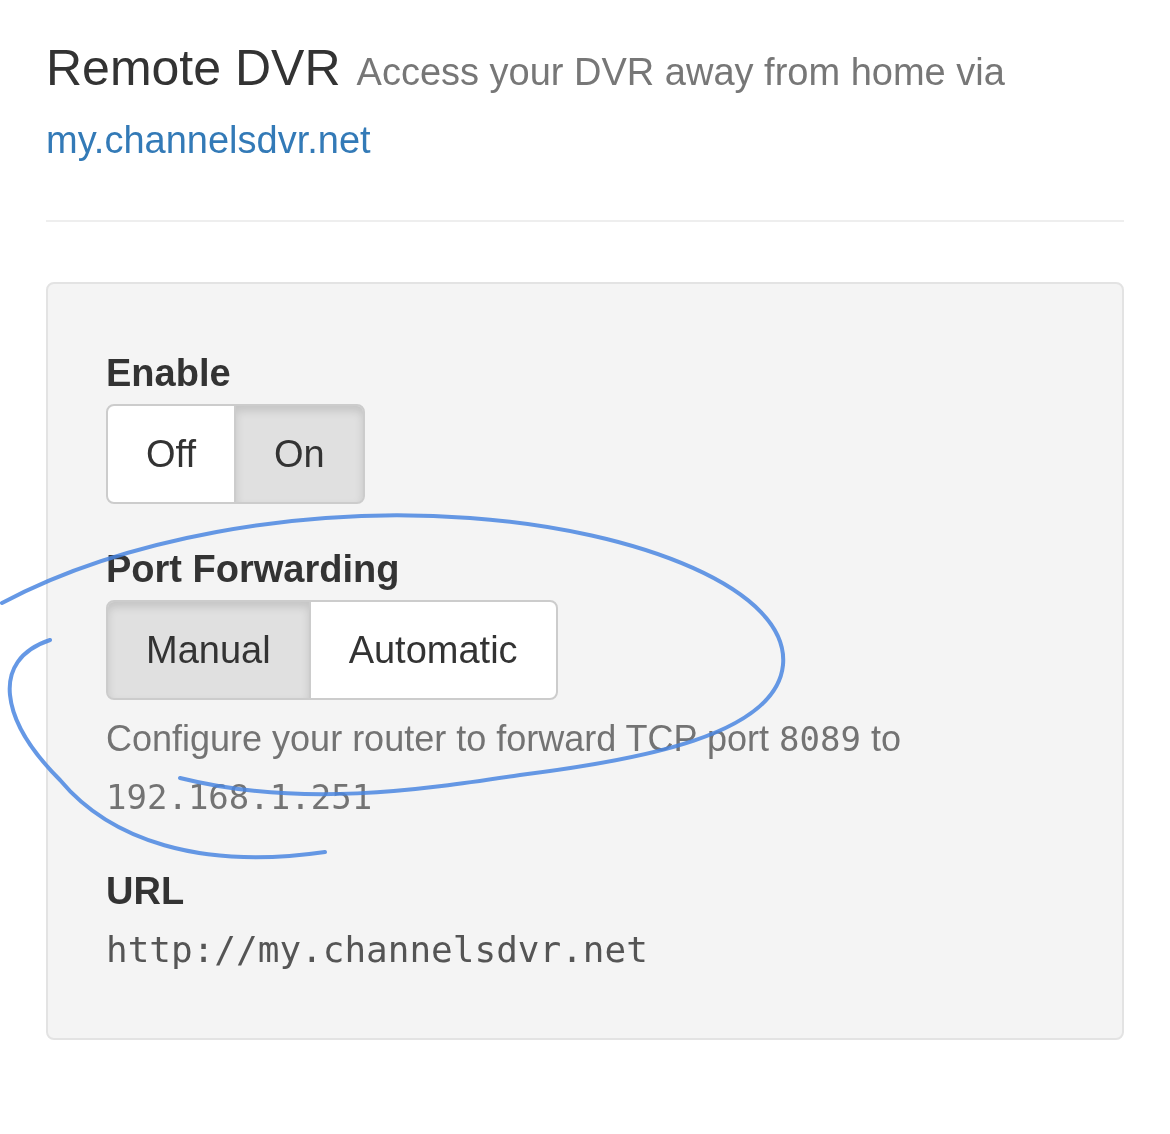  What do you see at coordinates (146, 891) in the screenshot?
I see `setting-label: URL` at bounding box center [146, 891].